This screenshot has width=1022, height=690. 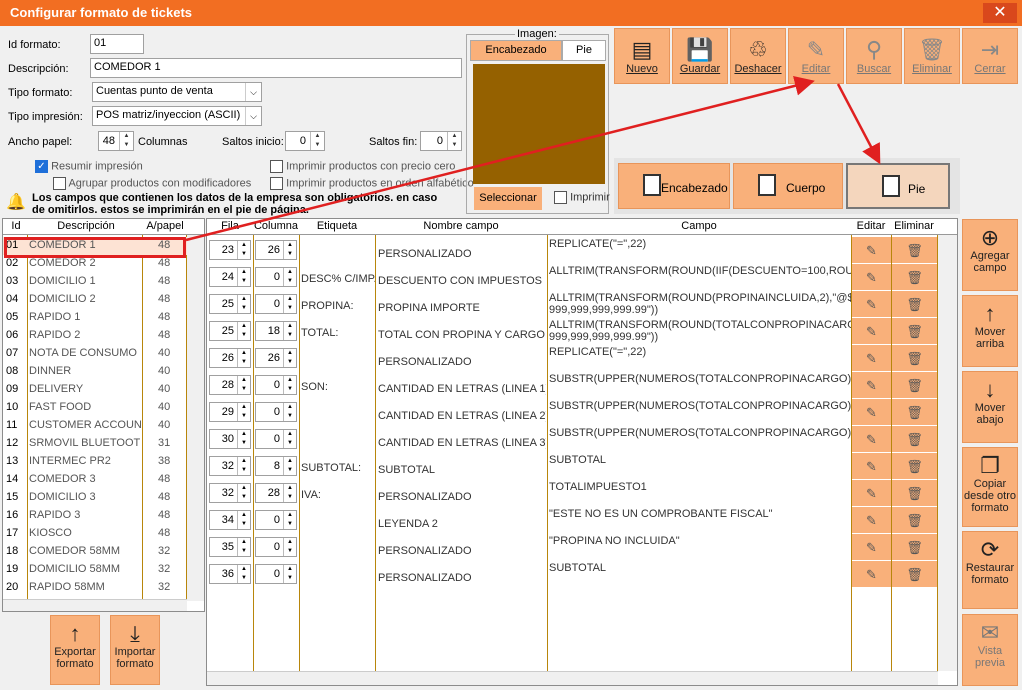 What do you see at coordinates (95, 570) in the screenshot?
I see `list-item: 19 DOMICILIO 58MM 32` at bounding box center [95, 570].